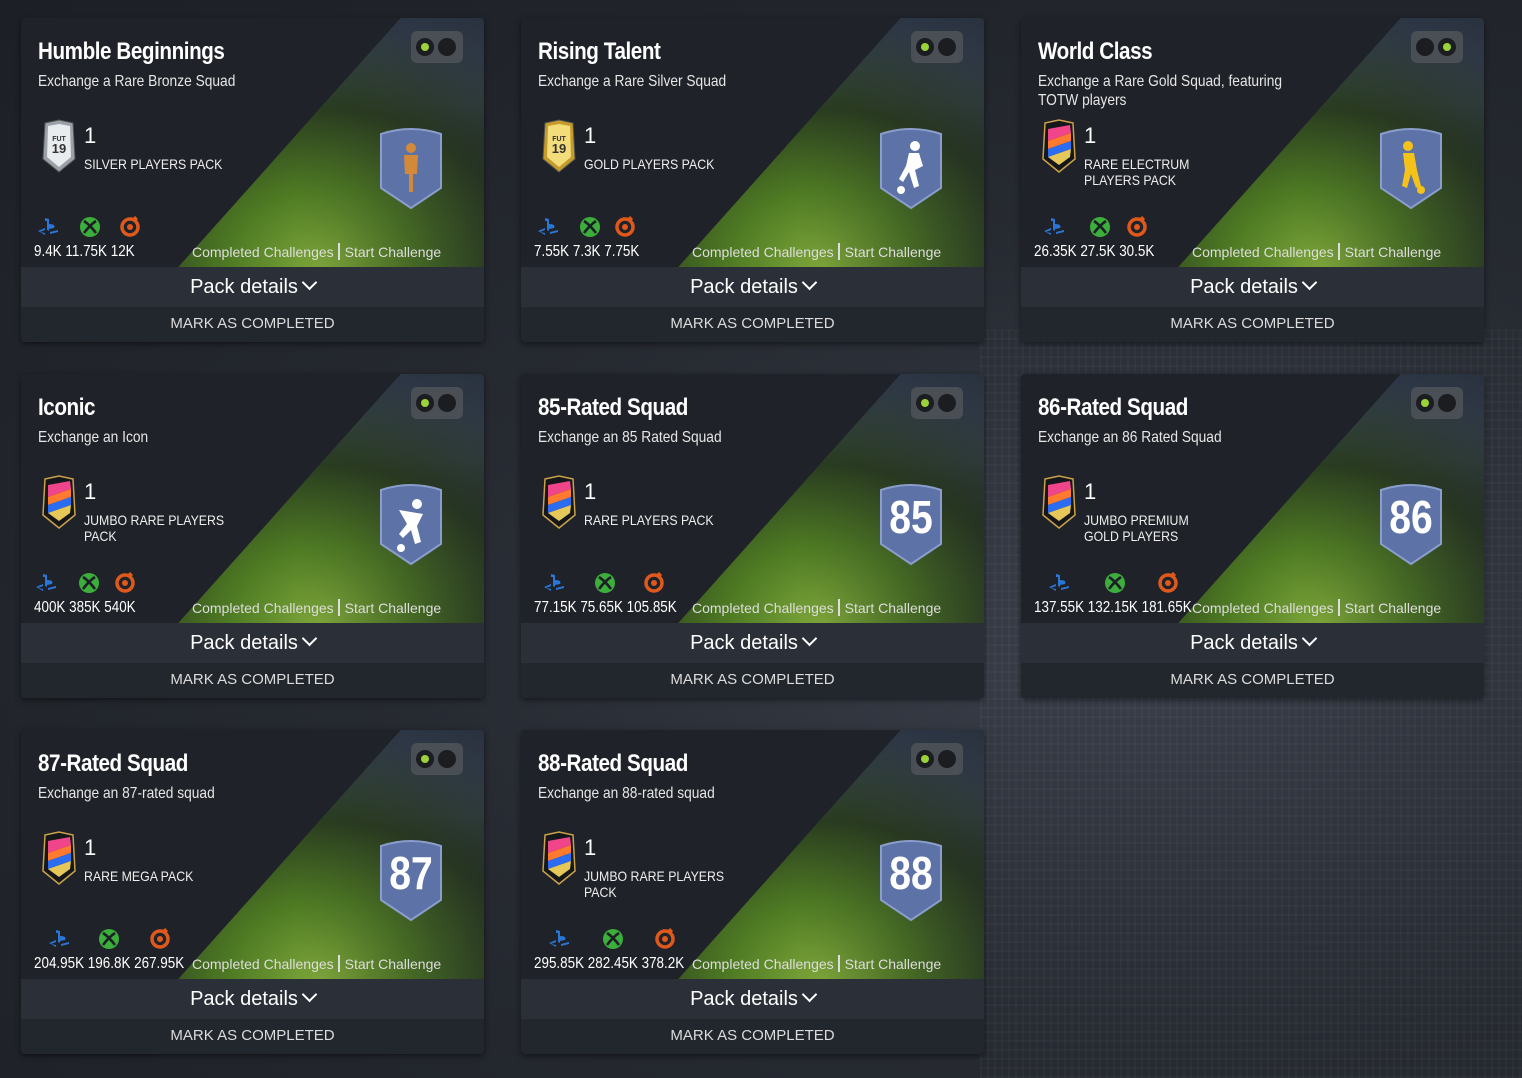 The image size is (1522, 1078). What do you see at coordinates (93, 437) in the screenshot?
I see `challenge-subtitle: Exchange an Icon` at bounding box center [93, 437].